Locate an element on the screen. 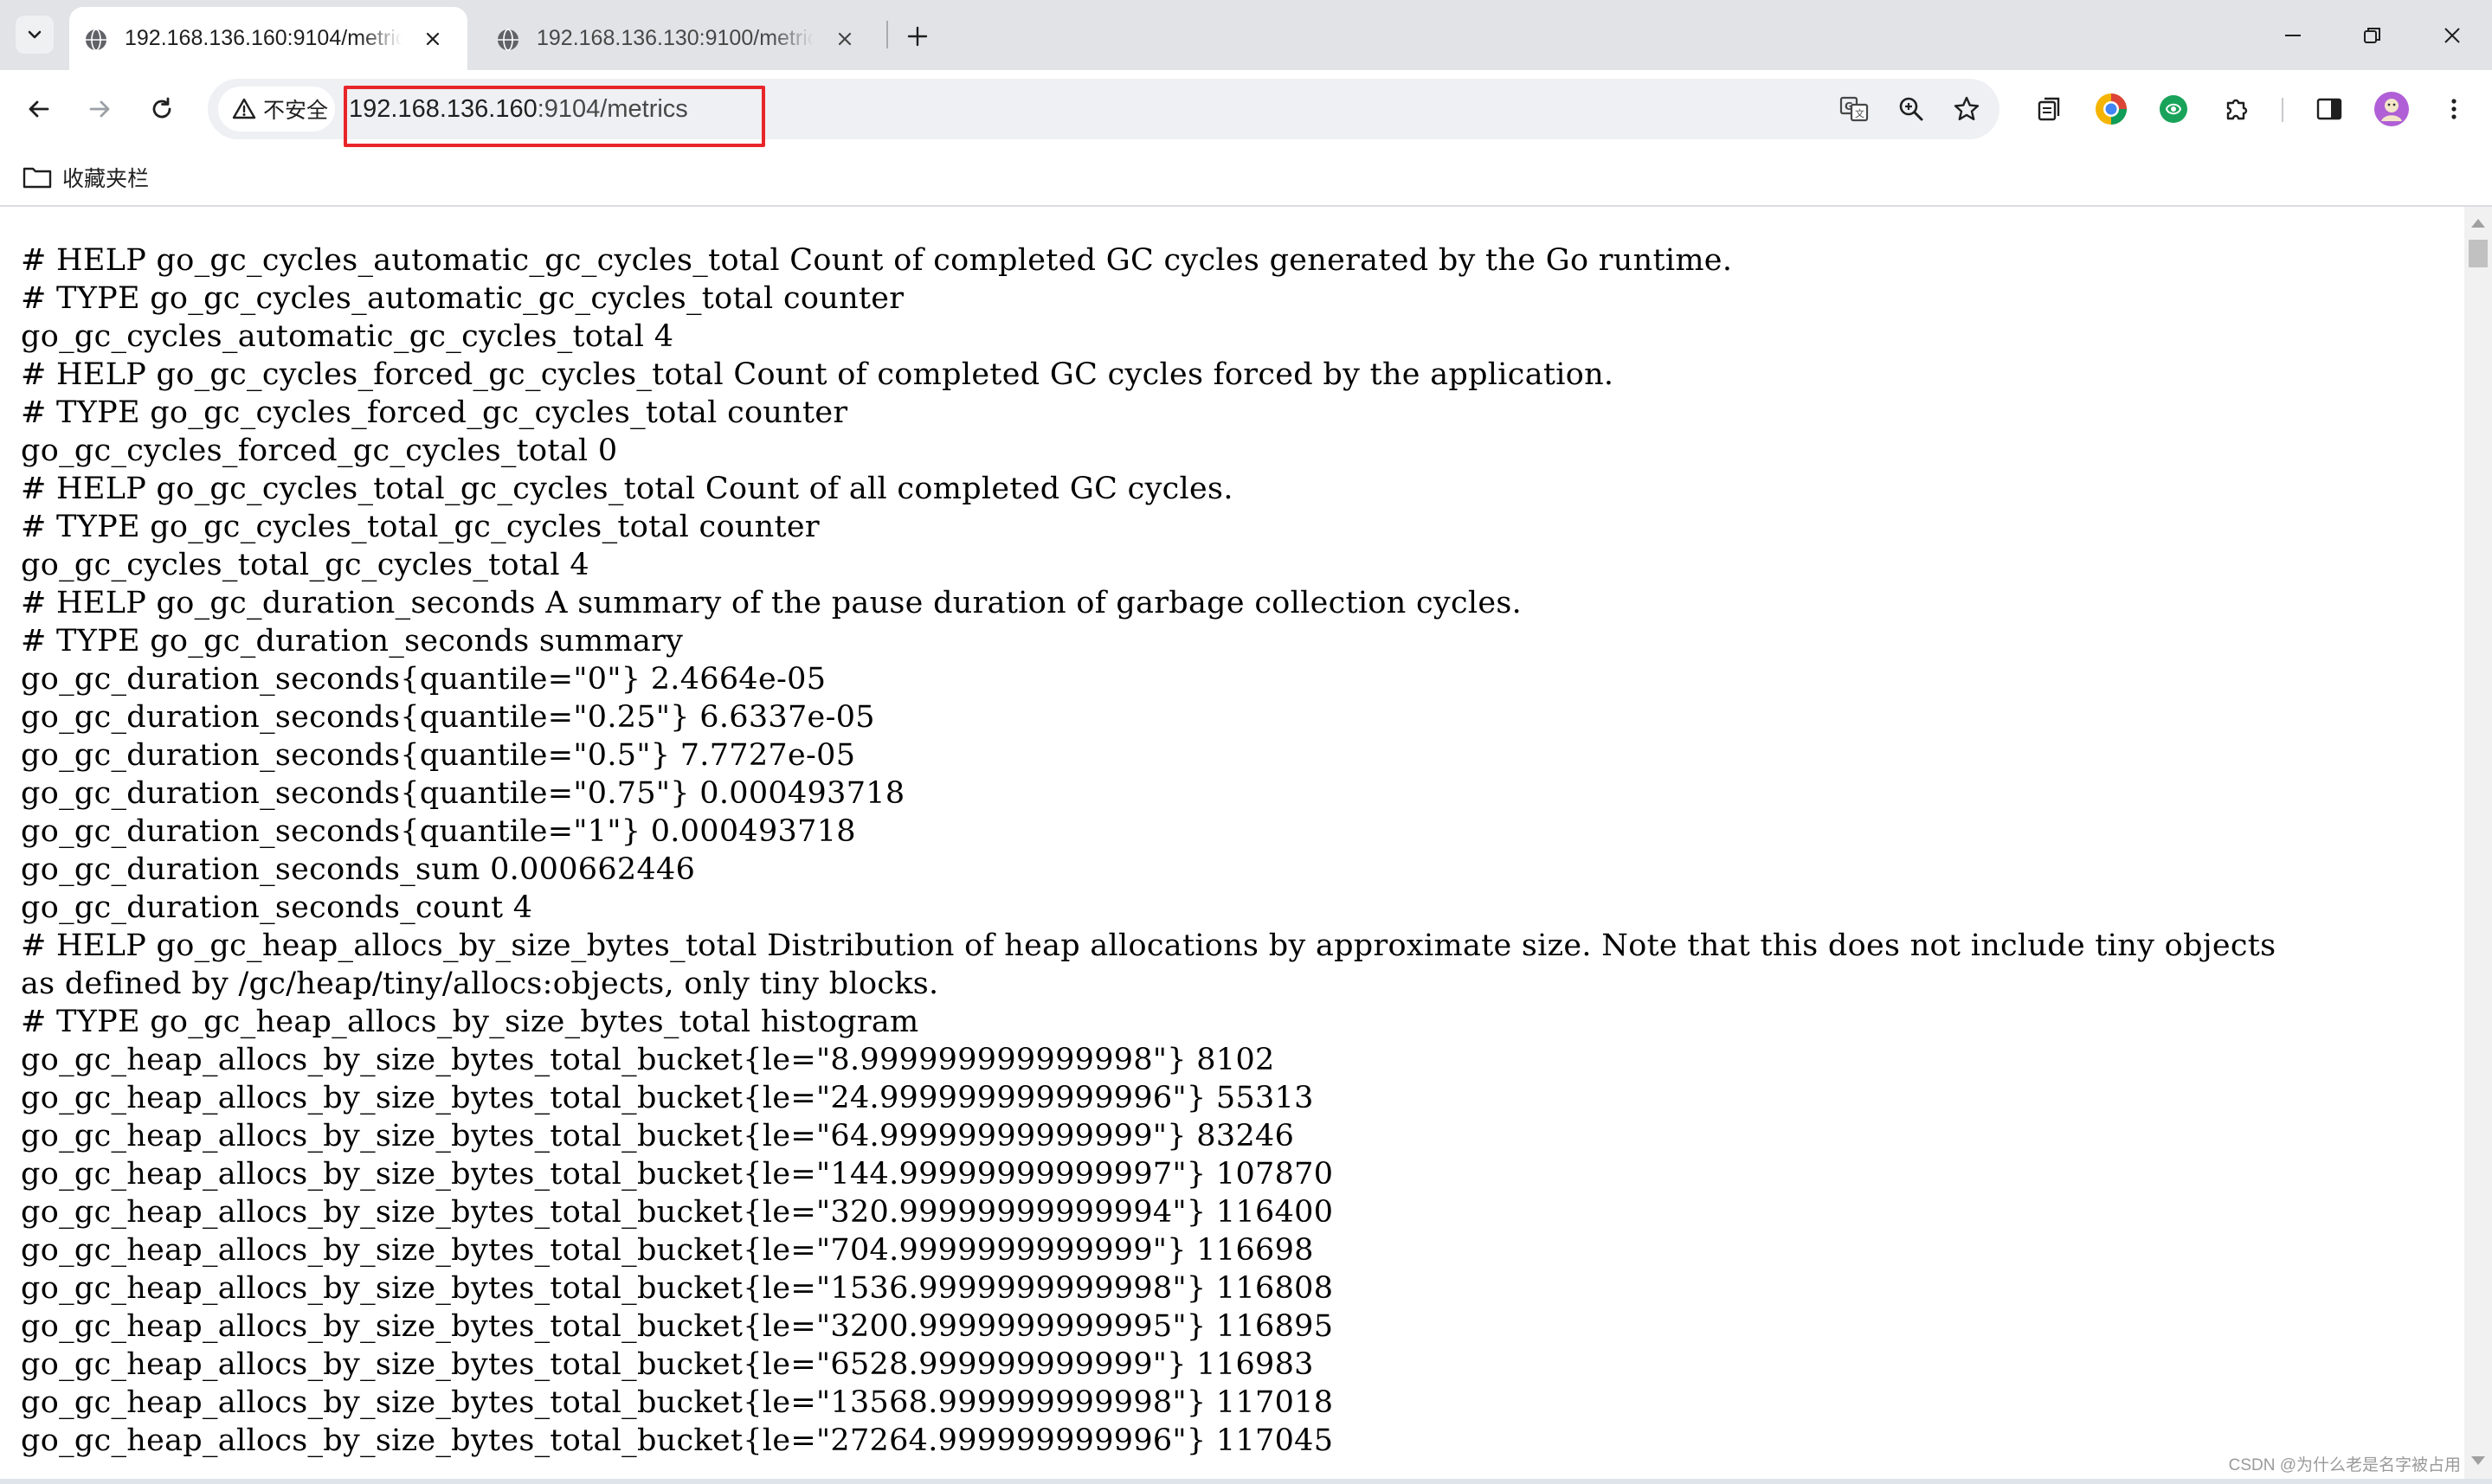 The image size is (2492, 1484). translate-icon: G 文 is located at coordinates (1854, 109).